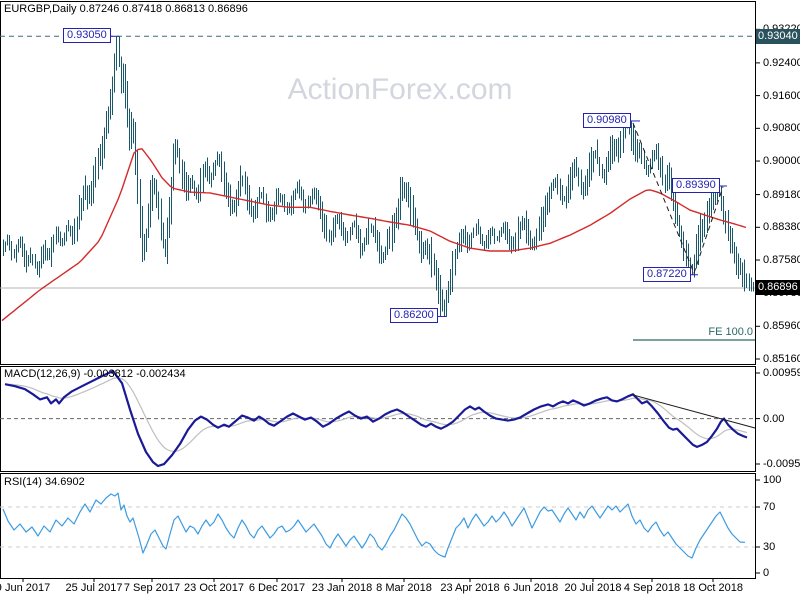 Image resolution: width=800 pixels, height=600 pixels. What do you see at coordinates (95, 374) in the screenshot?
I see `macd-indicator-label: MACD(12,26,9) -0.003812 -0.002434` at bounding box center [95, 374].